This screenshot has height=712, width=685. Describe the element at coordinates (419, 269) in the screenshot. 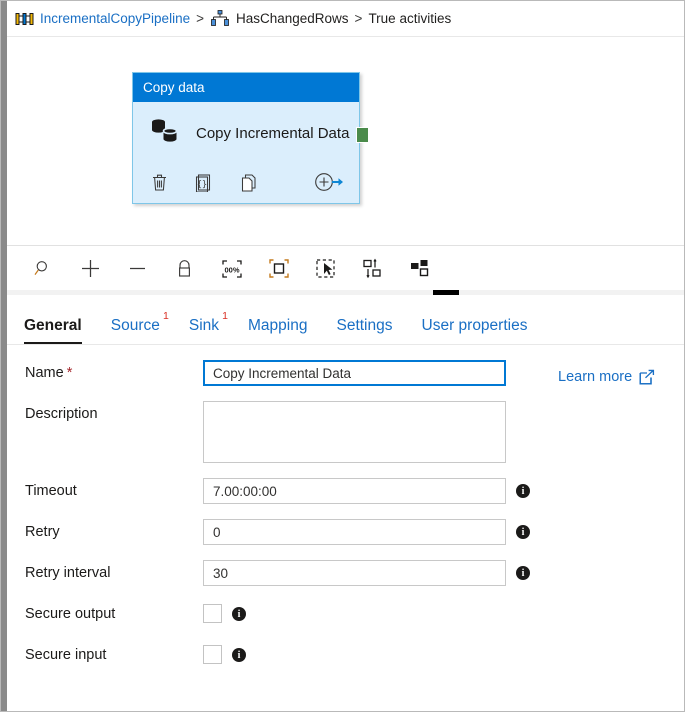

I see `auto-layout-icon` at that location.